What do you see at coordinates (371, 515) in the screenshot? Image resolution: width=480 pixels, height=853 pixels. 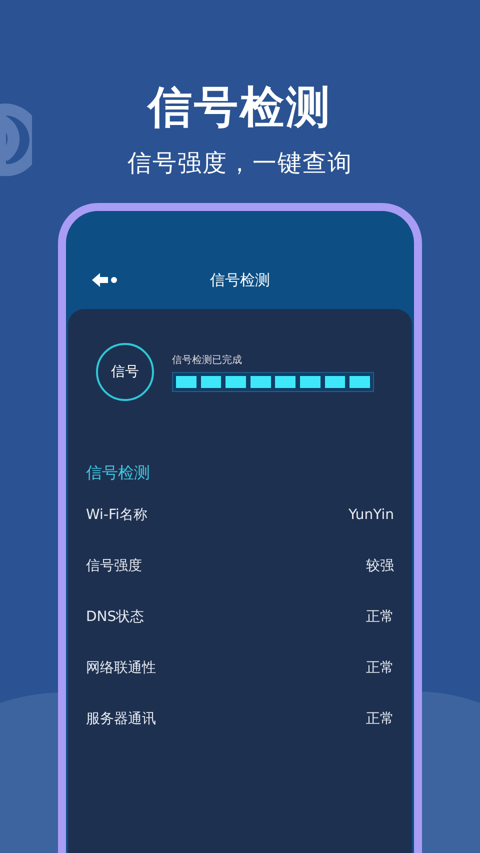 I see `row-value: YunYin` at bounding box center [371, 515].